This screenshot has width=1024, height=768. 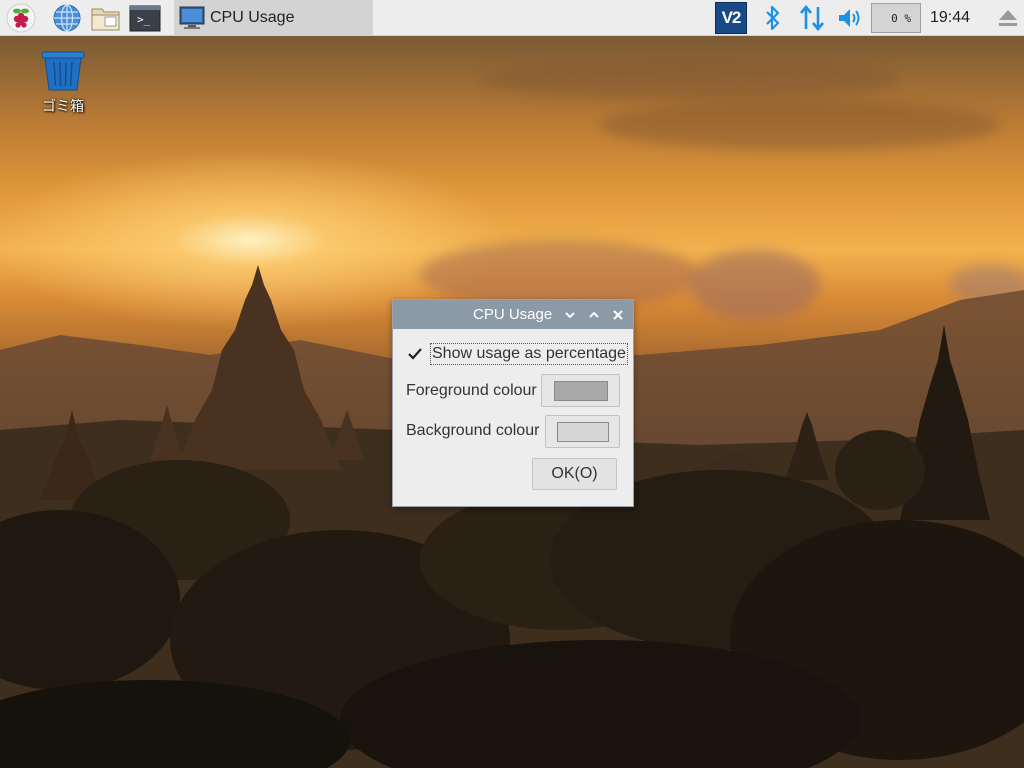 I want to click on network-button, so click(x=812, y=18).